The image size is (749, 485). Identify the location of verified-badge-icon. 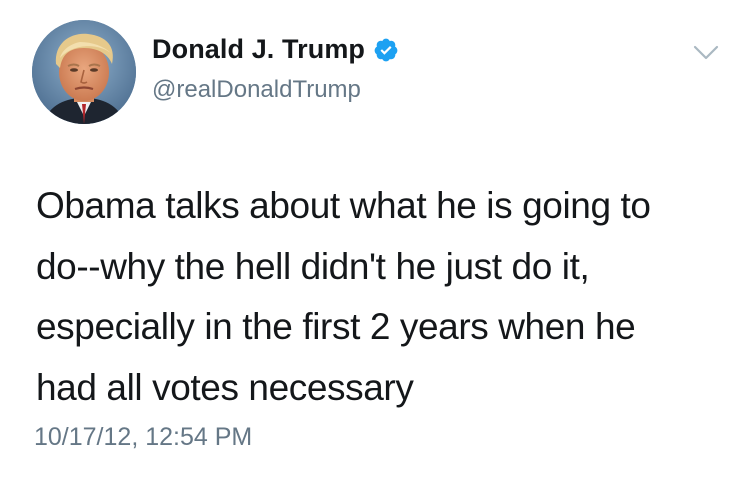
(386, 50).